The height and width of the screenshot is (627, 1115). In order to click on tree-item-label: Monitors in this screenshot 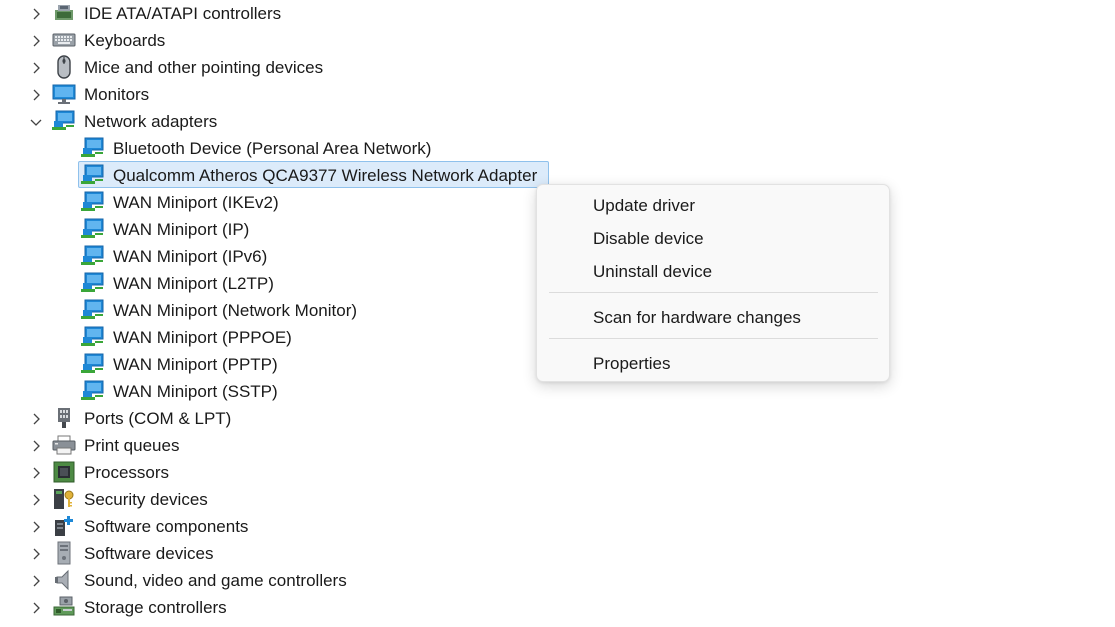, I will do `click(117, 94)`.